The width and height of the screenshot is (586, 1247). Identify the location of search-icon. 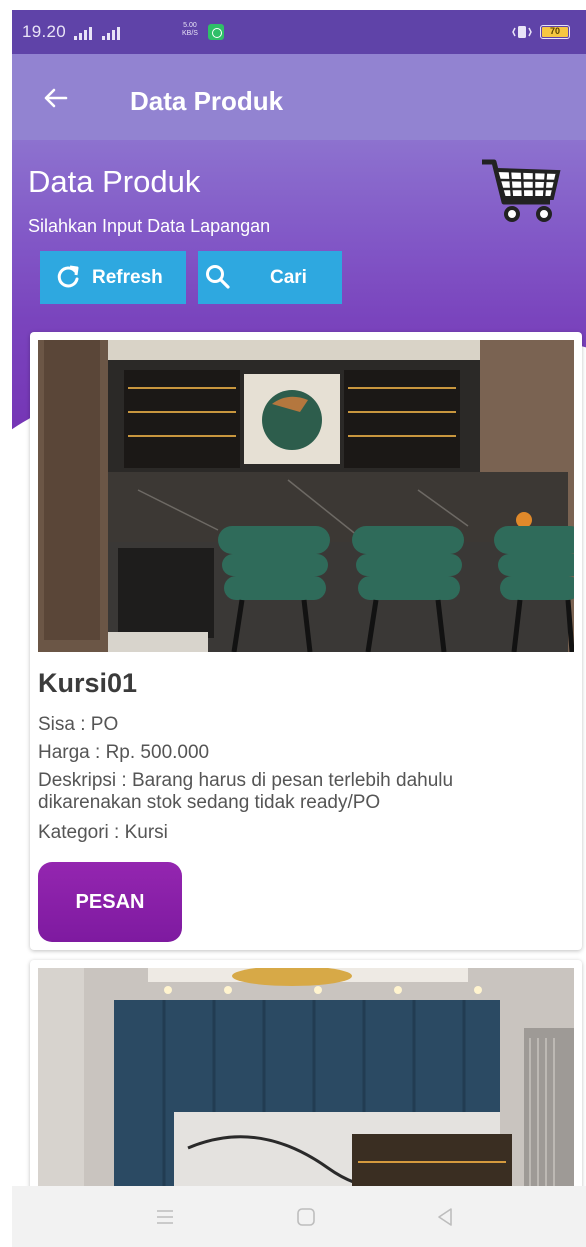
(218, 277).